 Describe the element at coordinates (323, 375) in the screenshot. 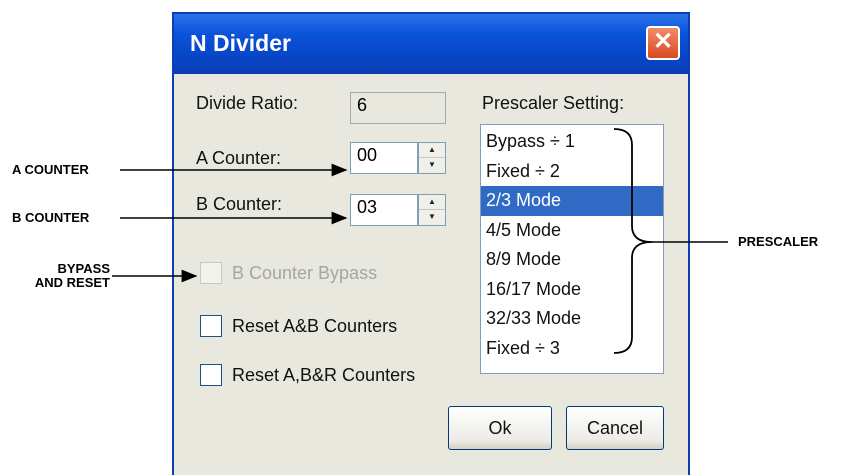

I see `reset-abr-label: Reset A,B&R Counters` at that location.